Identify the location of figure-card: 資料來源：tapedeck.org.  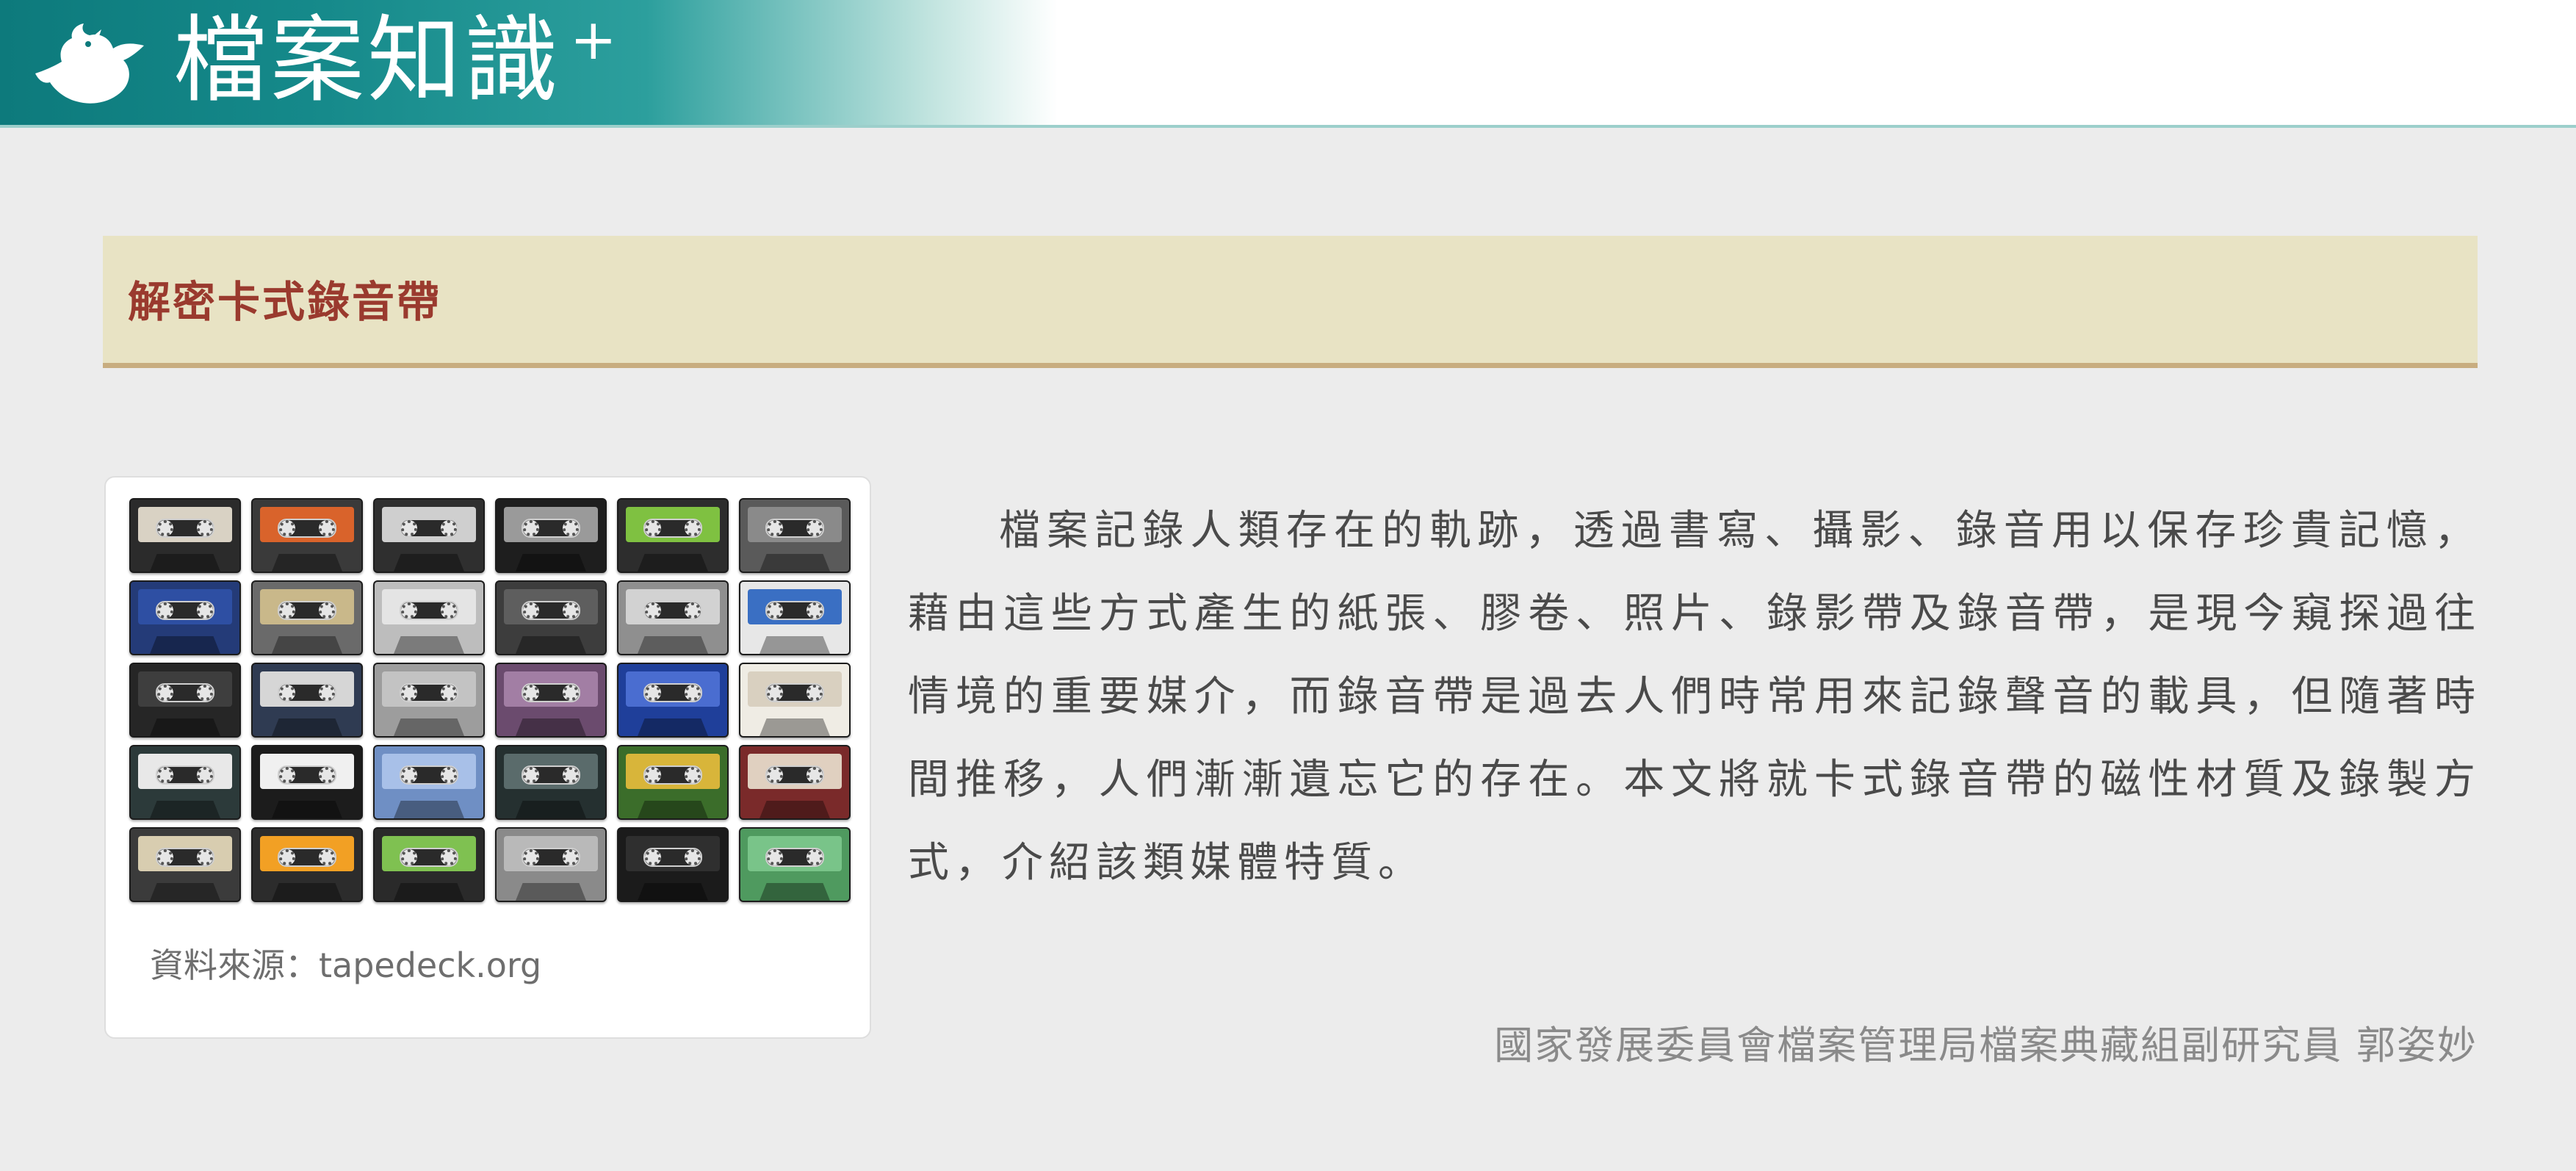
(488, 757).